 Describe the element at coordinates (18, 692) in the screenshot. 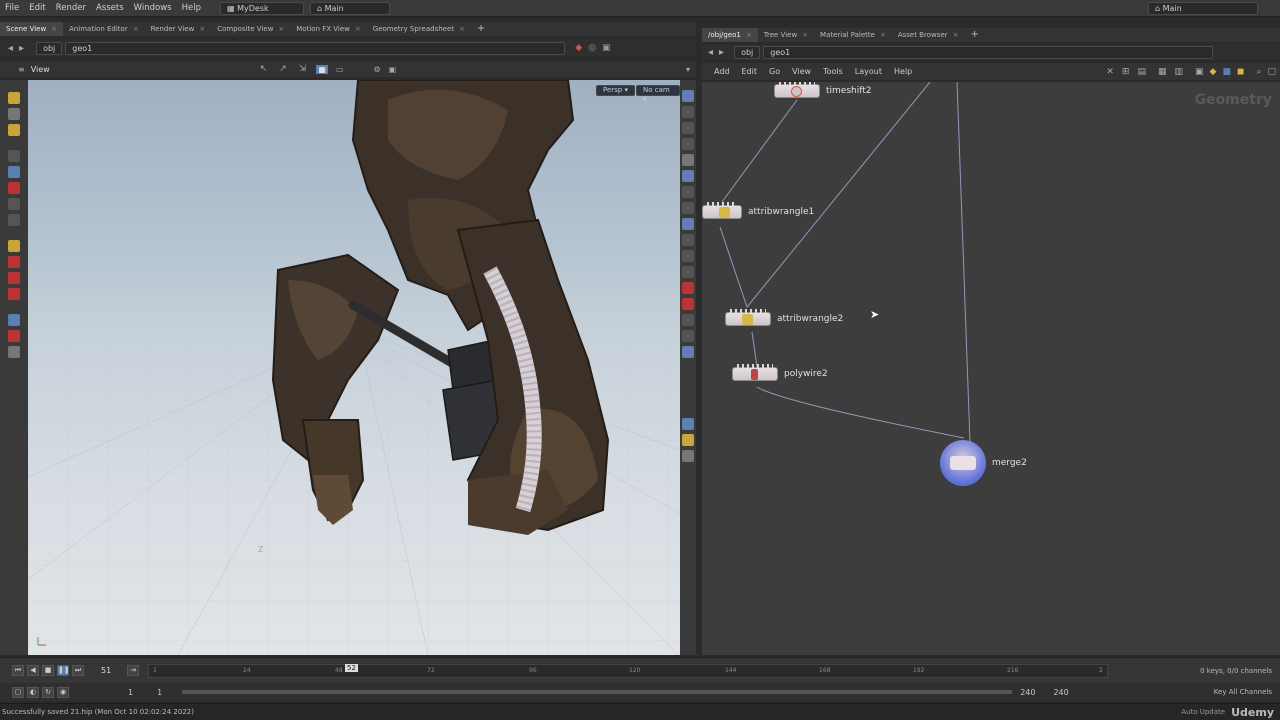

I see `realtime-icon: ▢` at that location.